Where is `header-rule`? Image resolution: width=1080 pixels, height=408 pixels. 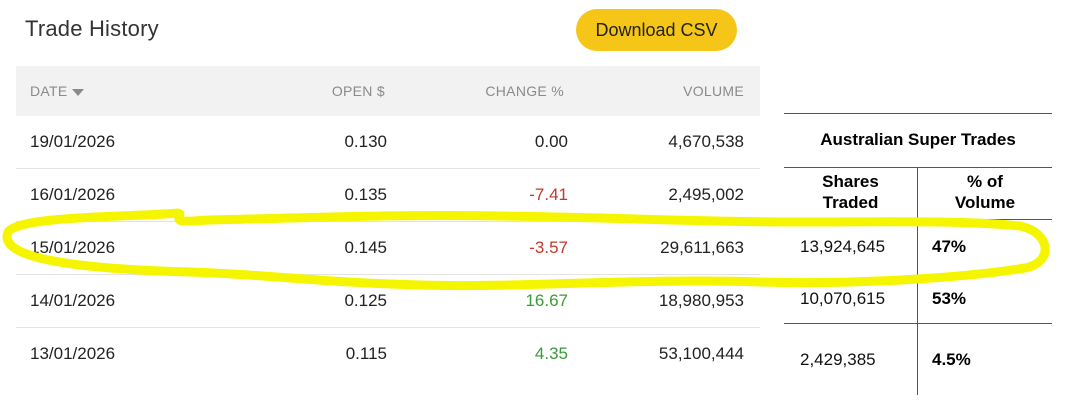 header-rule is located at coordinates (918, 167).